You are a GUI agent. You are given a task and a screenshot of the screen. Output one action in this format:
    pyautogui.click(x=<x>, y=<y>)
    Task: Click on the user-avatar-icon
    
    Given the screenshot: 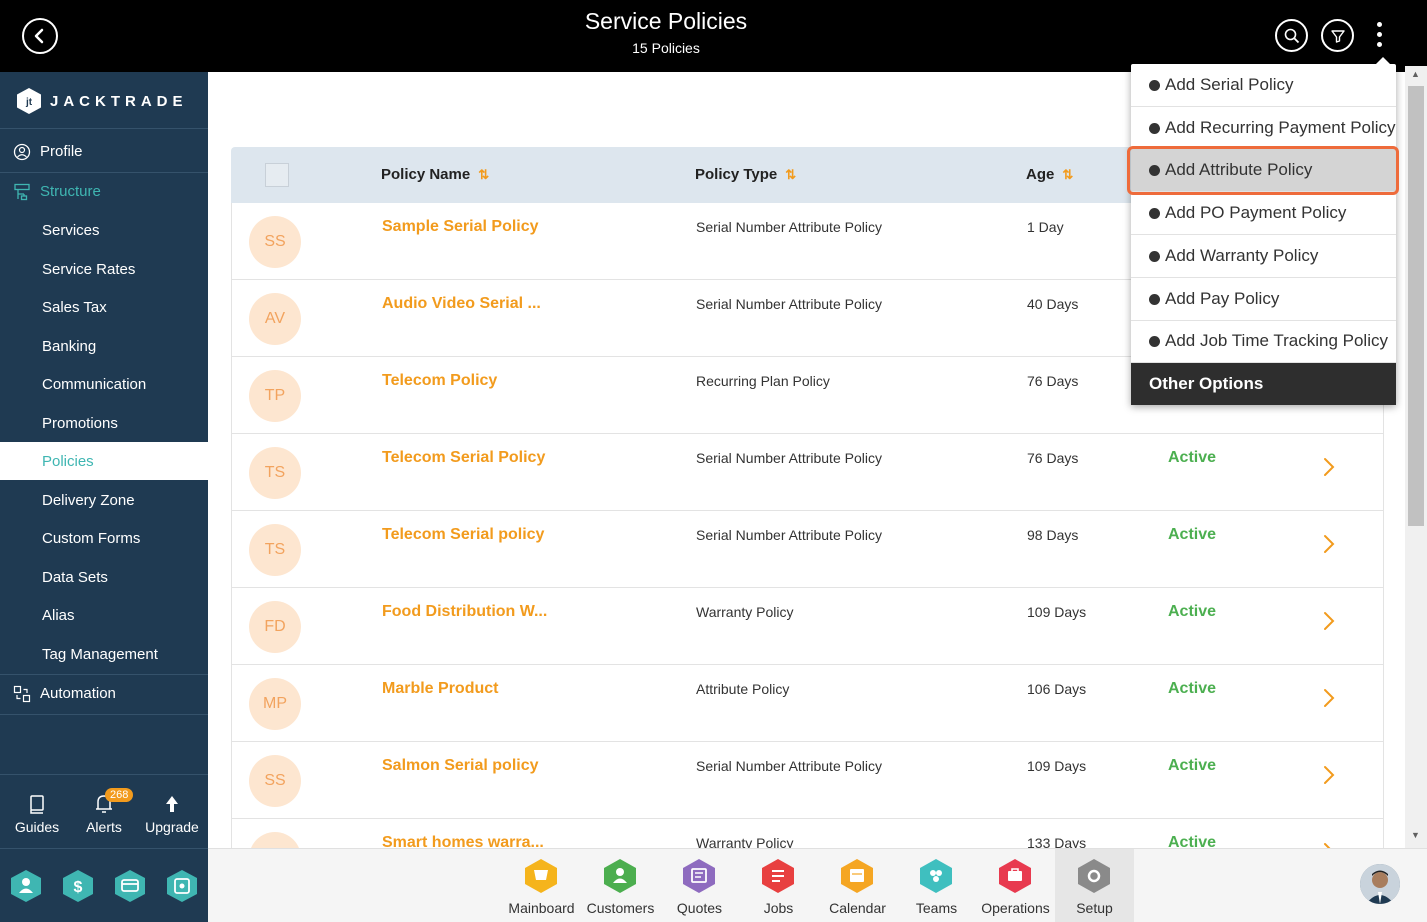 What is the action you would take?
    pyautogui.click(x=1380, y=884)
    